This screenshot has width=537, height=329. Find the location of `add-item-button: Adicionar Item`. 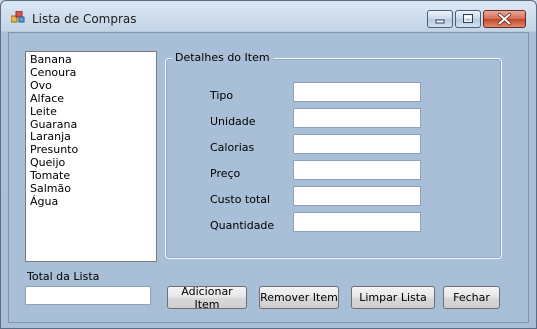

add-item-button: Adicionar Item is located at coordinates (207, 298).